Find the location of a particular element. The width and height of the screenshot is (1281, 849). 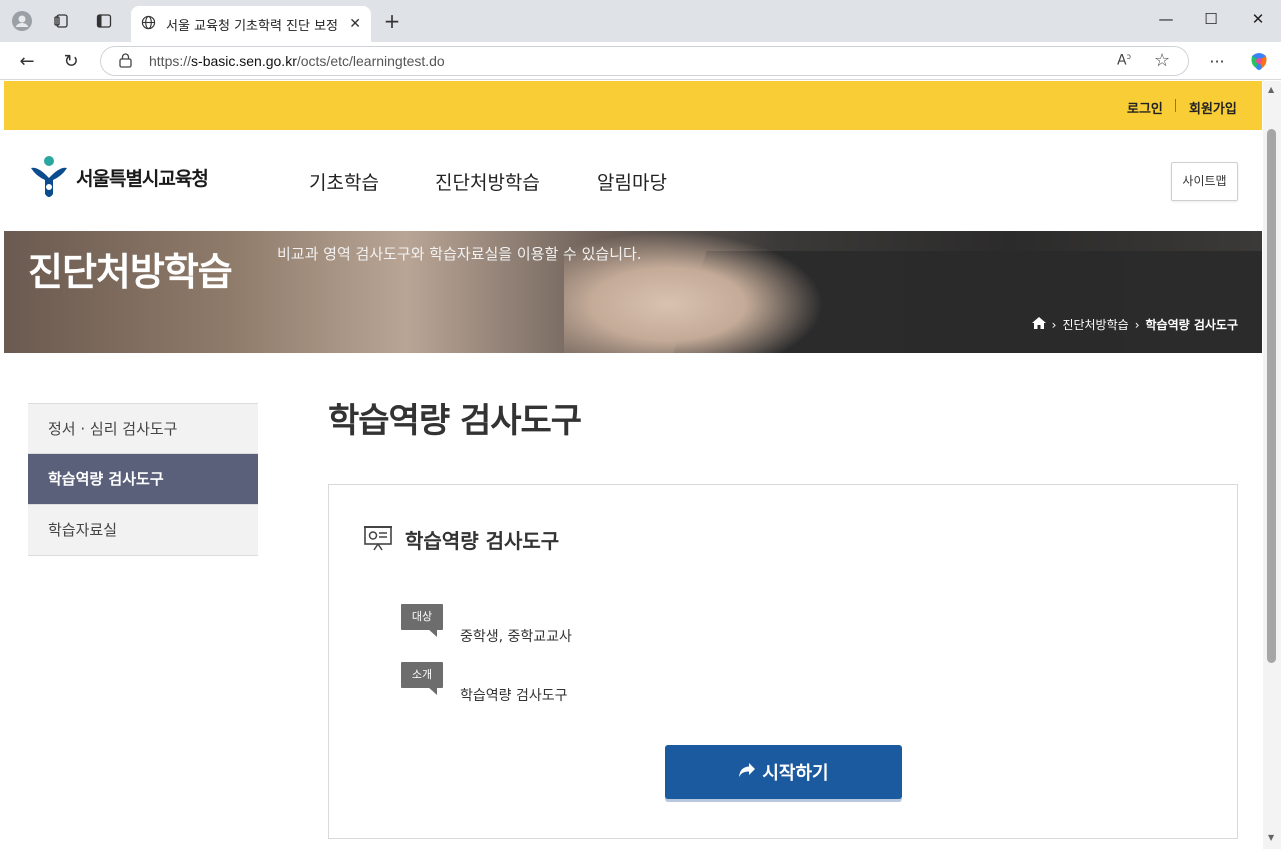

copilot-icon is located at coordinates (1259, 61).